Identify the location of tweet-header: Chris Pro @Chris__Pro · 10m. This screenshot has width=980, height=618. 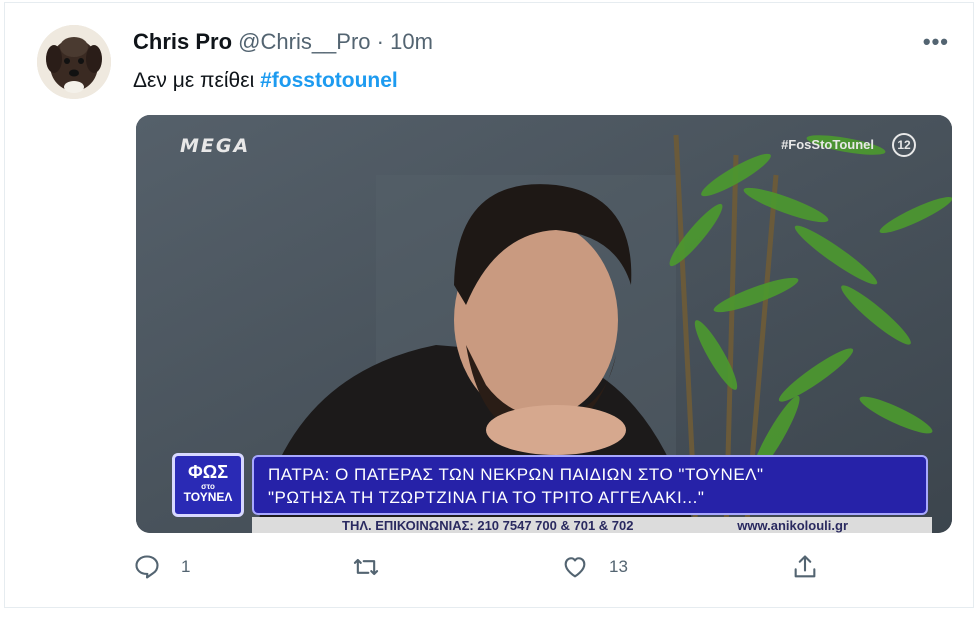
(283, 42).